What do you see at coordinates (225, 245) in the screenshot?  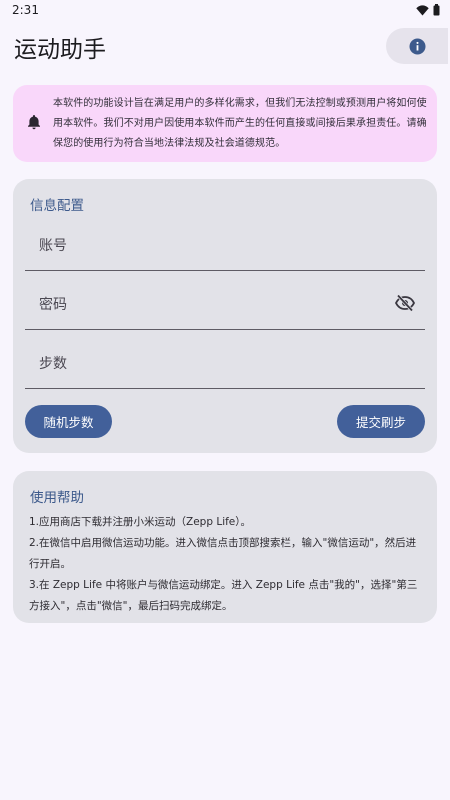 I see `account-field: 账号` at bounding box center [225, 245].